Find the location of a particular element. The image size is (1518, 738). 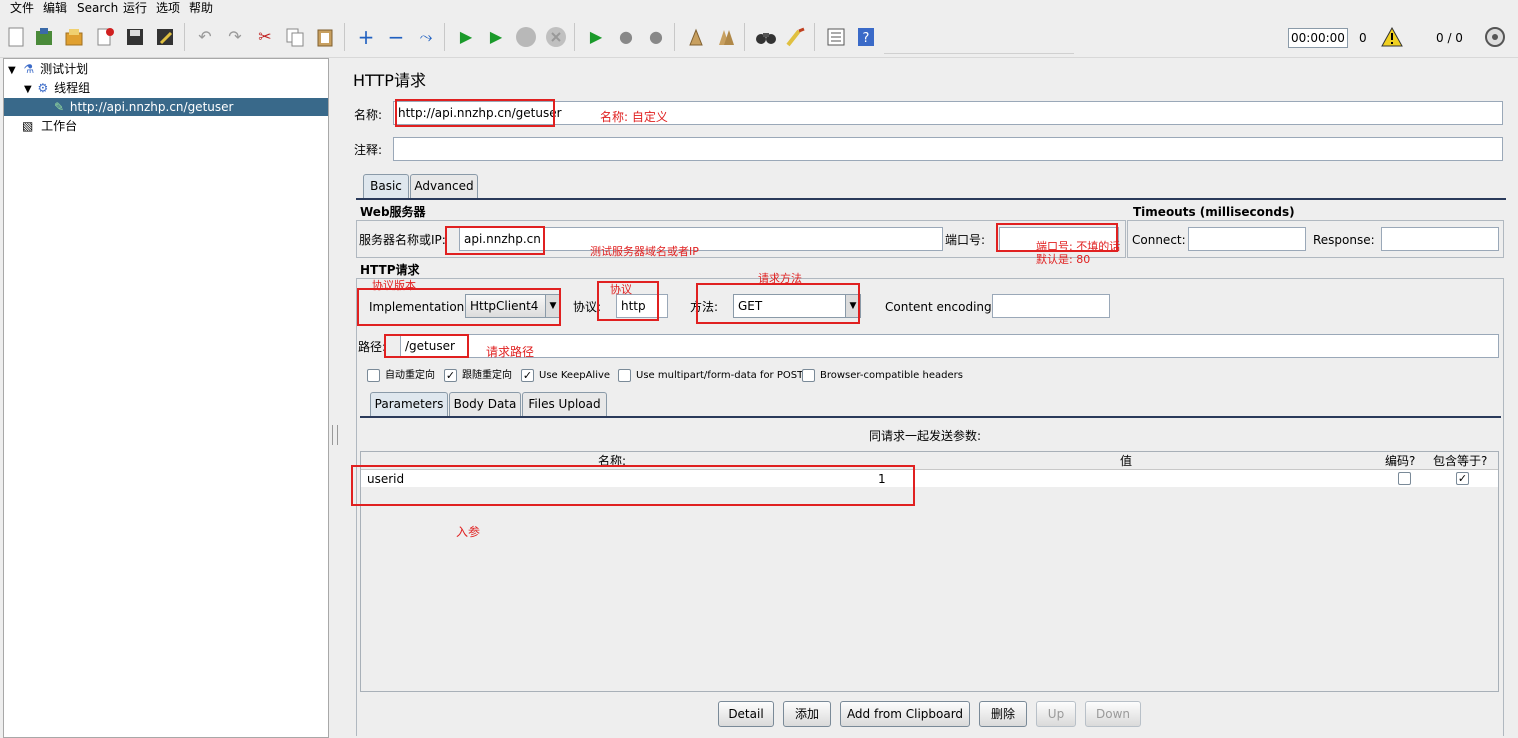

collapse-icon: − is located at coordinates (396, 37).